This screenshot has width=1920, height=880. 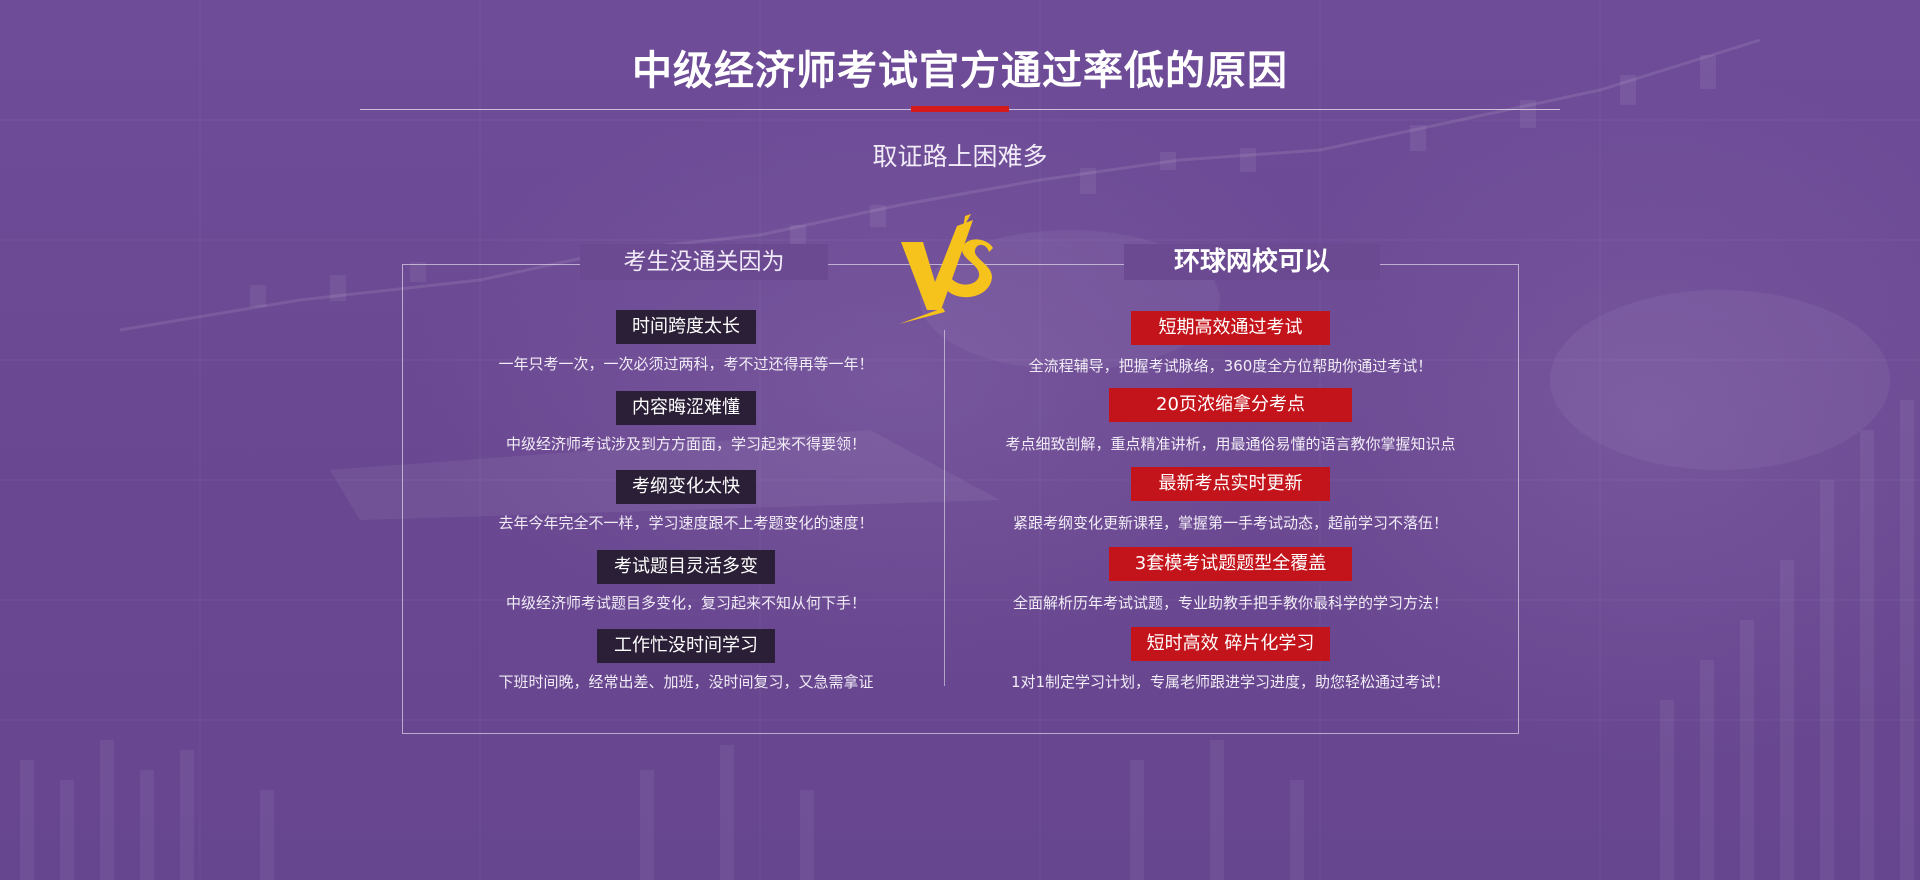 I want to click on right-item-desc: 考点细致剖解，重点精准讲析，用最通俗易懂的语言教你掌握知识点, so click(x=1230, y=444).